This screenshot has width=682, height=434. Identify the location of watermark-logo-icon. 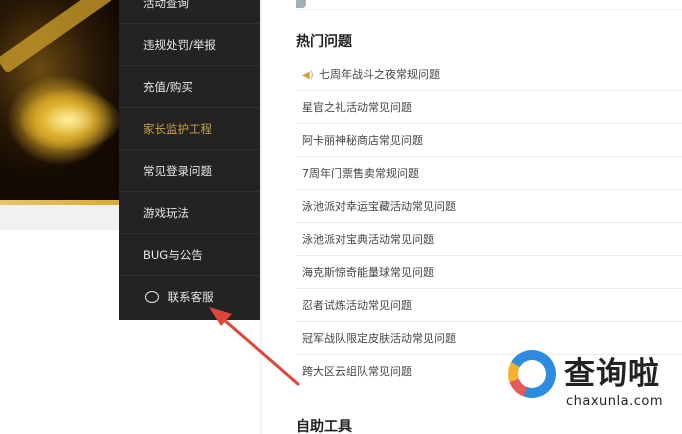
(532, 374).